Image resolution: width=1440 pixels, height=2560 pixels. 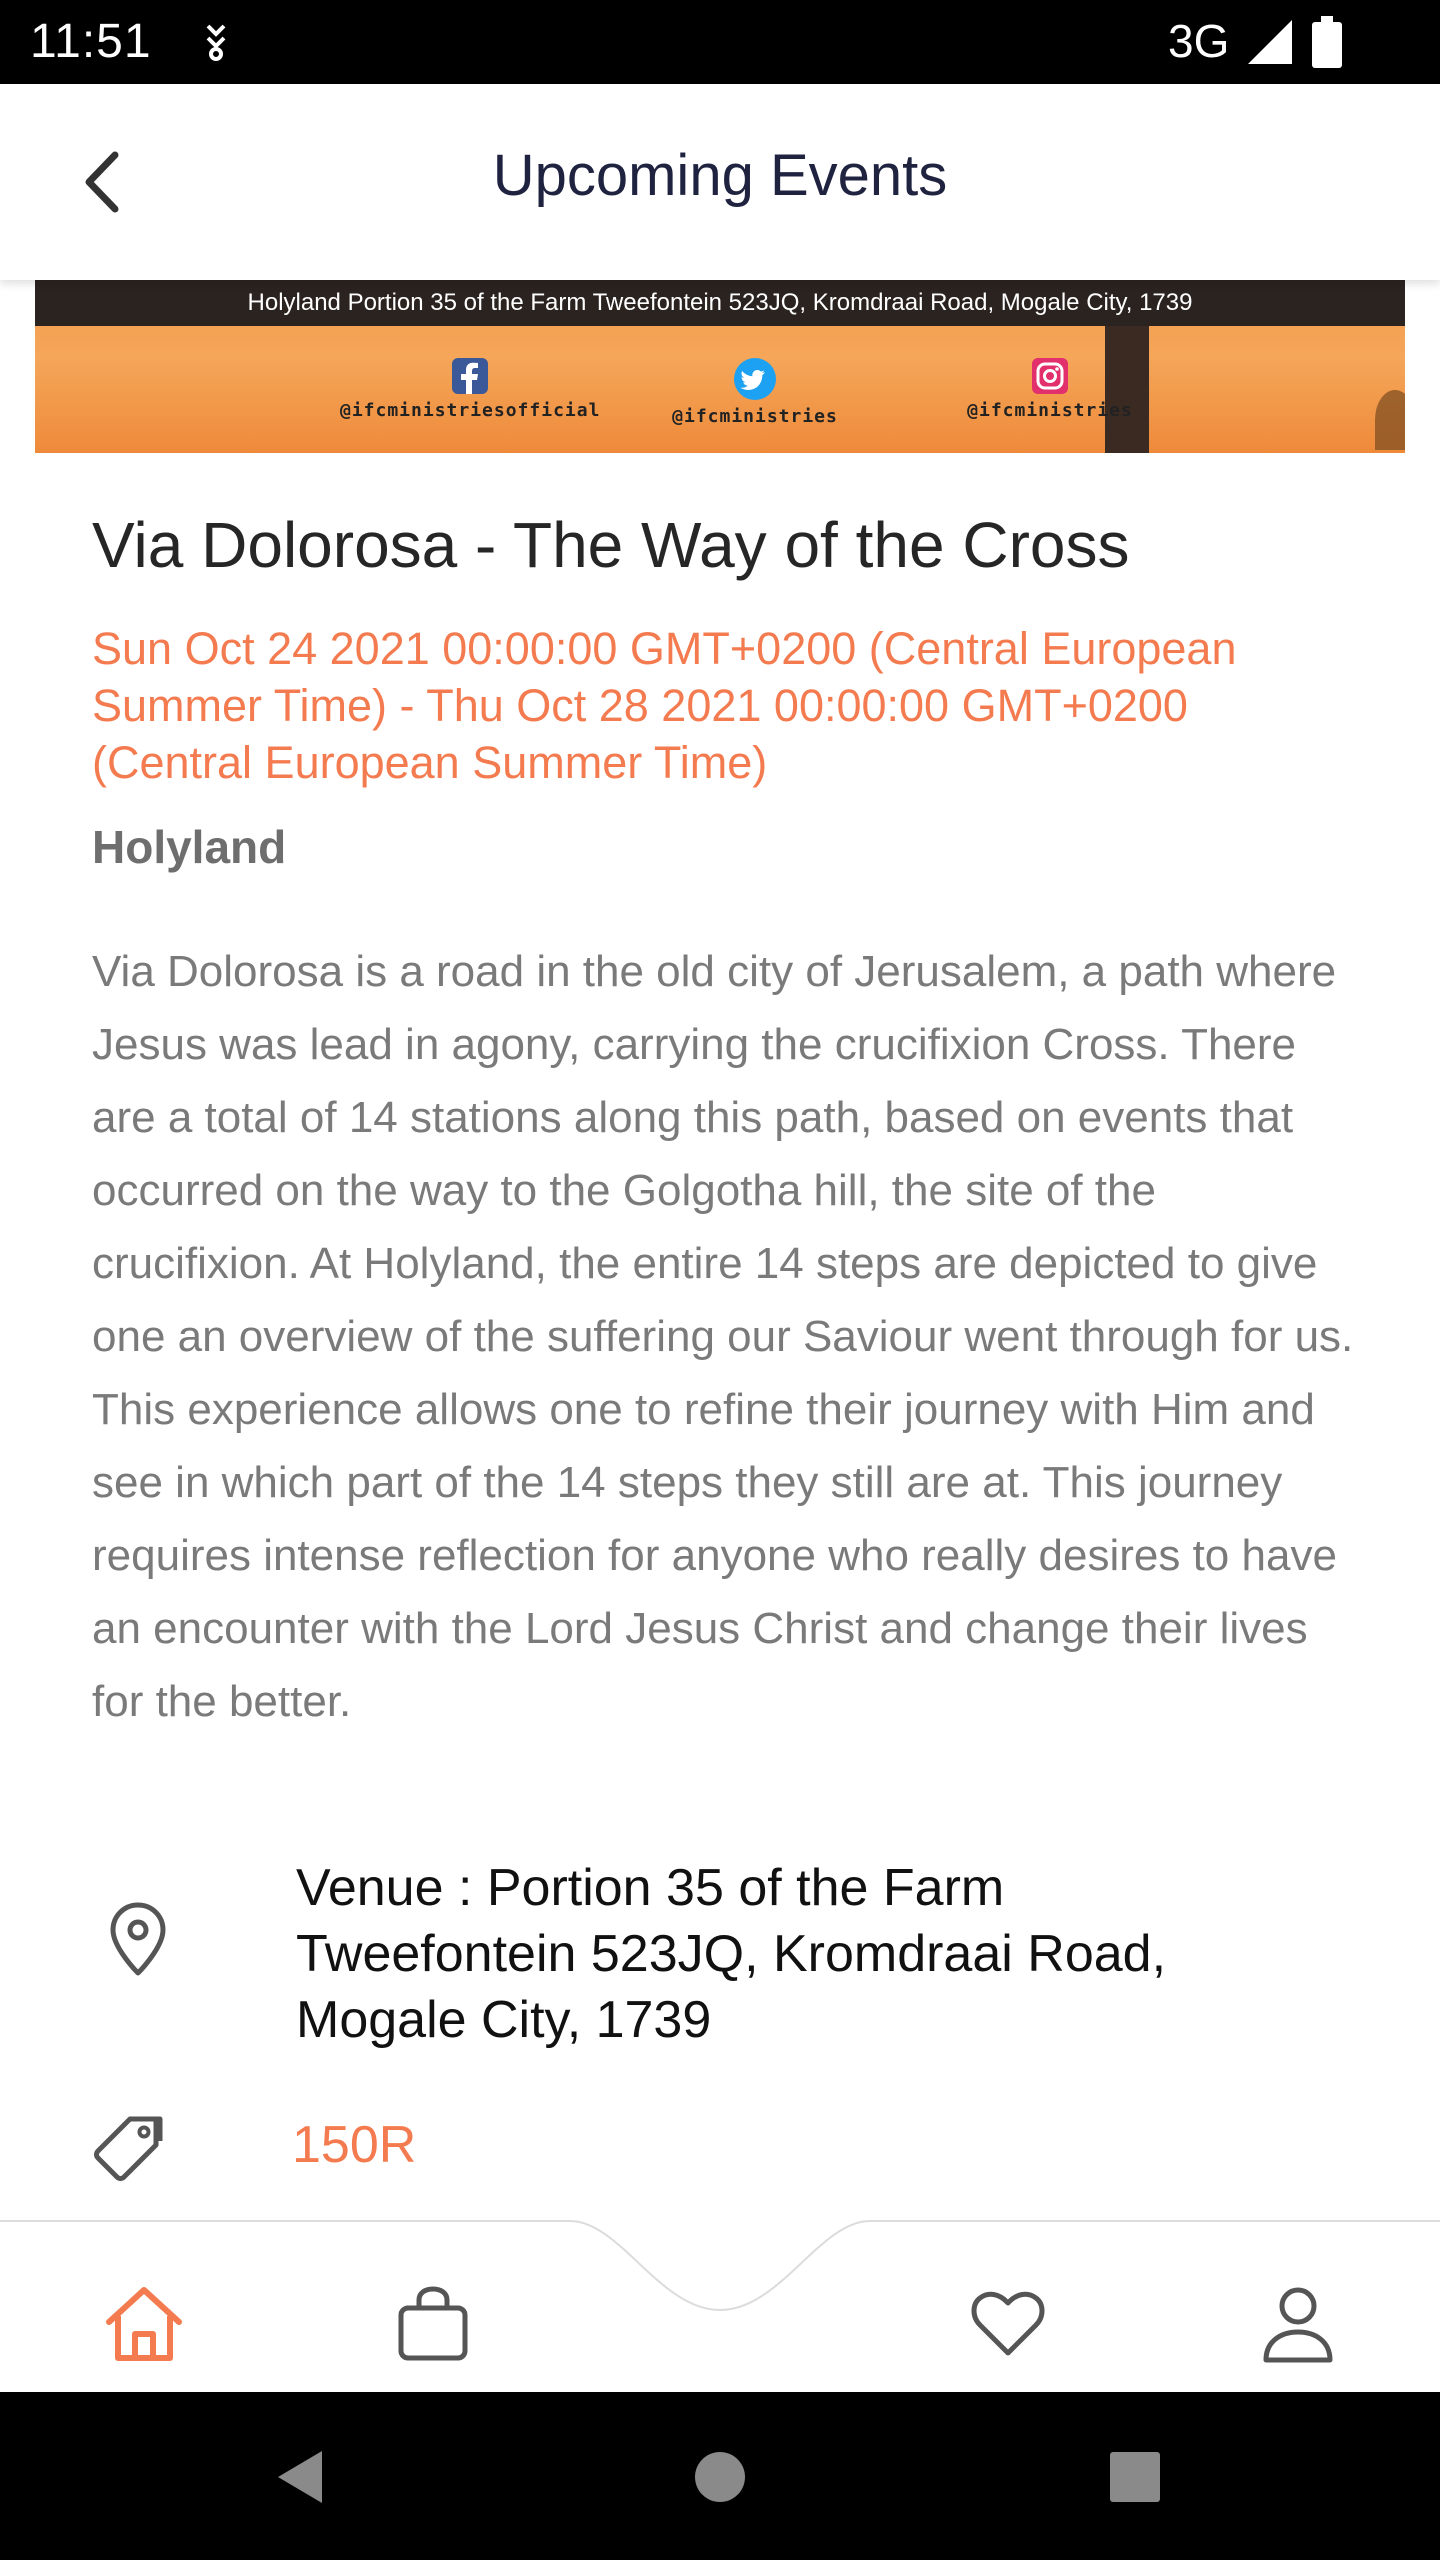 I want to click on bottom-nav, so click(x=720, y=2306).